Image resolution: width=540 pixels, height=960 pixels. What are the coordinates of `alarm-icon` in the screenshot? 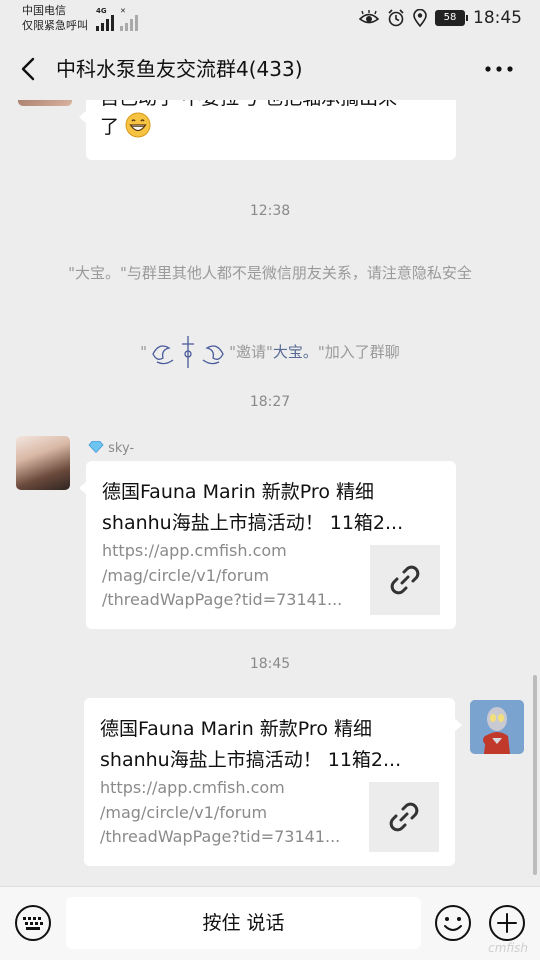 It's located at (396, 18).